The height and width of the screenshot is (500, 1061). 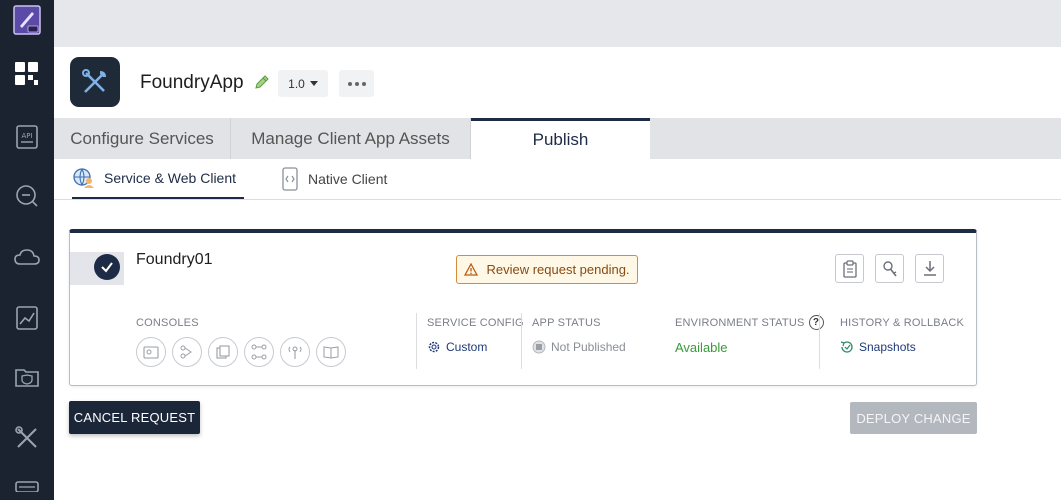 I want to click on sub-tabs: Service & Web Client Native Client, so click(x=557, y=179).